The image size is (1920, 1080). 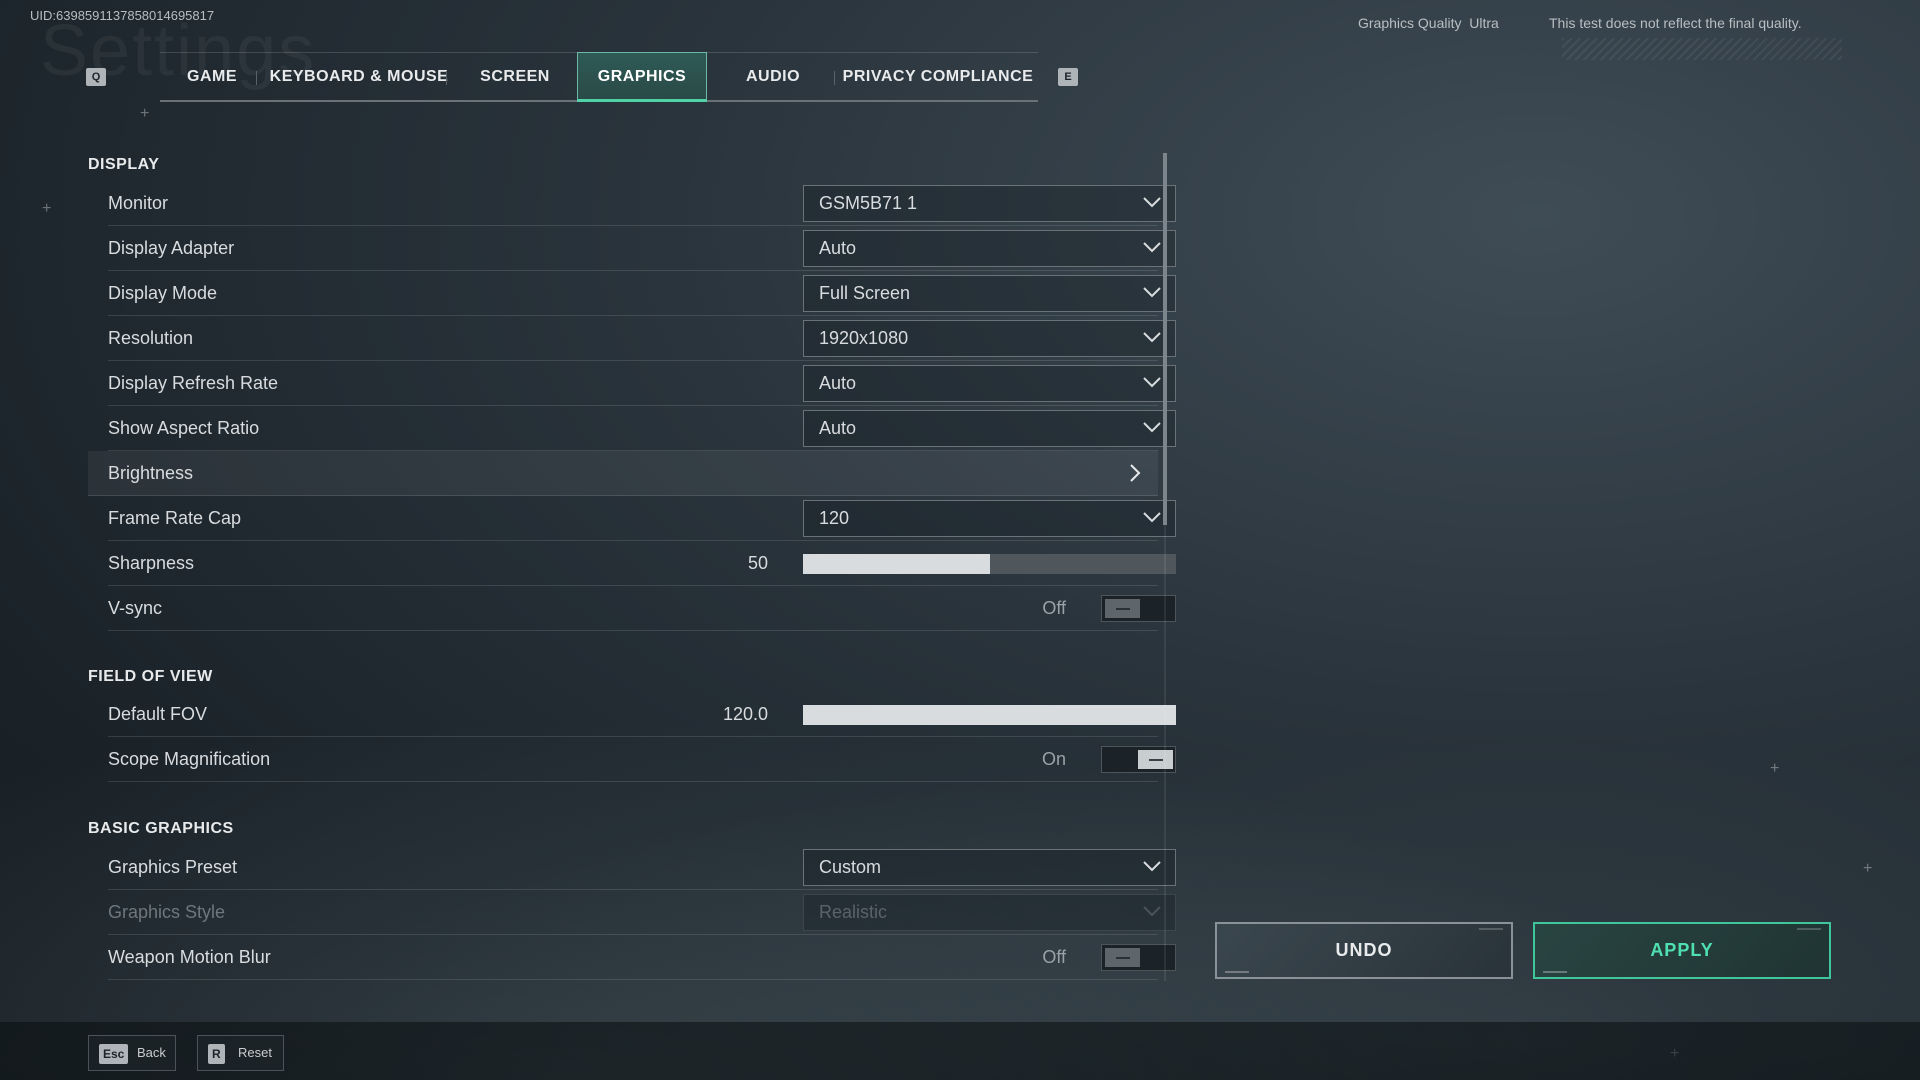 What do you see at coordinates (138, 203) in the screenshot?
I see `setting-label: Monitor` at bounding box center [138, 203].